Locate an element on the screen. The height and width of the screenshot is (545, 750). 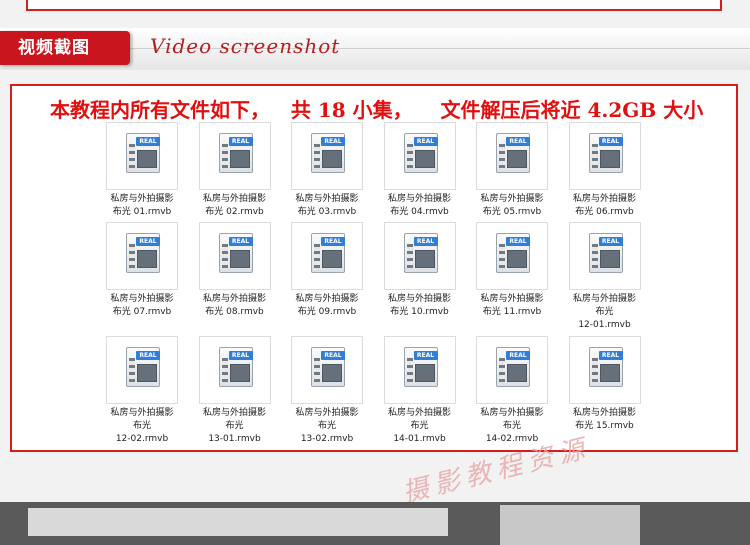
file-name: 私房与外拍摄影 布光 05.rmvb is located at coordinates (512, 206).